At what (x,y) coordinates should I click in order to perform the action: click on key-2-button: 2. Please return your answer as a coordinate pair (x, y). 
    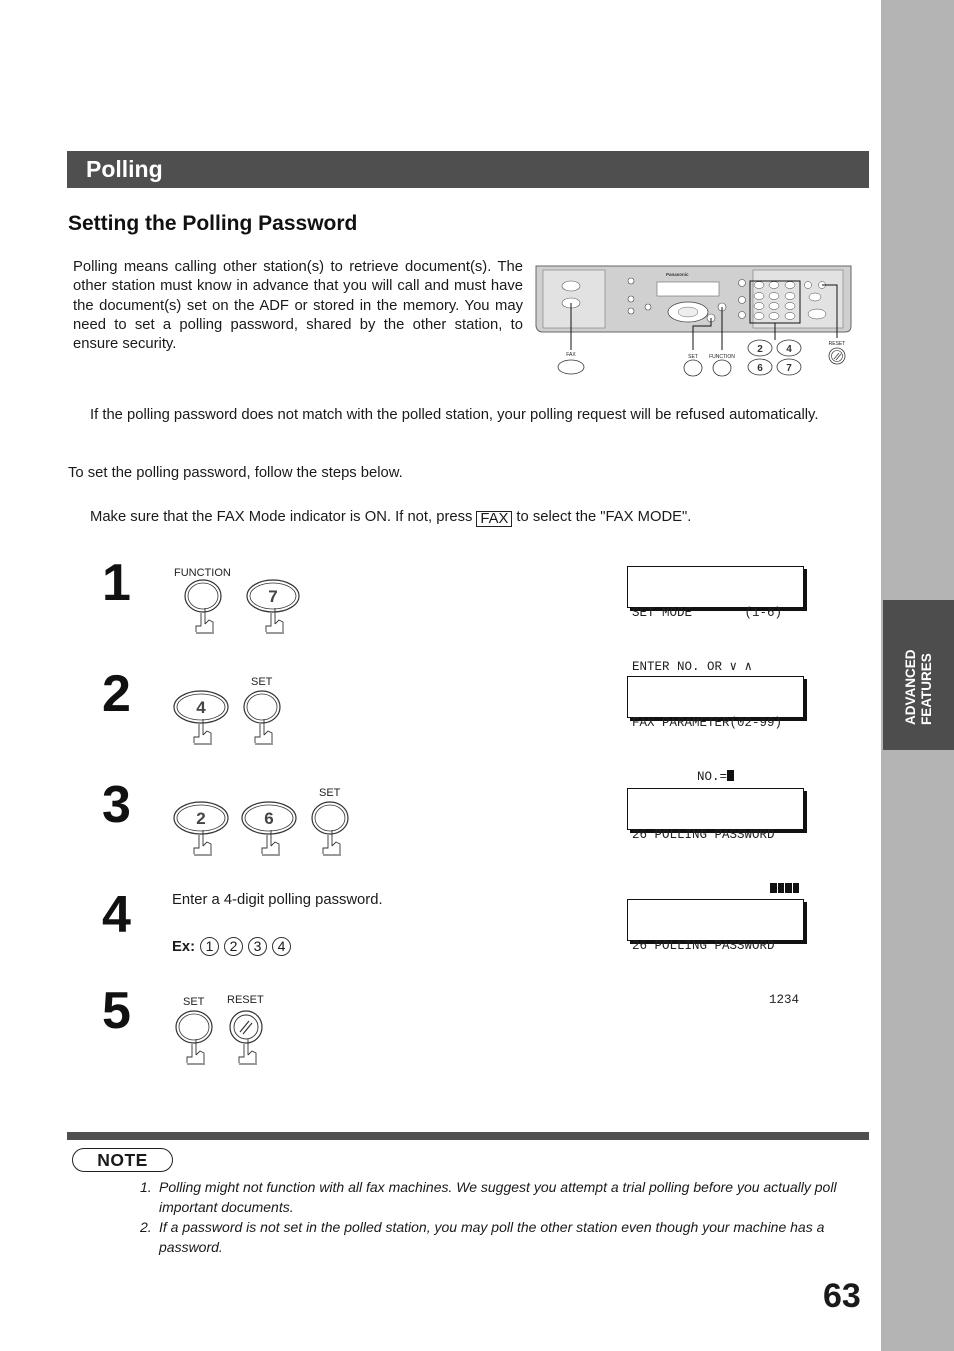
    Looking at the image, I should click on (200, 829).